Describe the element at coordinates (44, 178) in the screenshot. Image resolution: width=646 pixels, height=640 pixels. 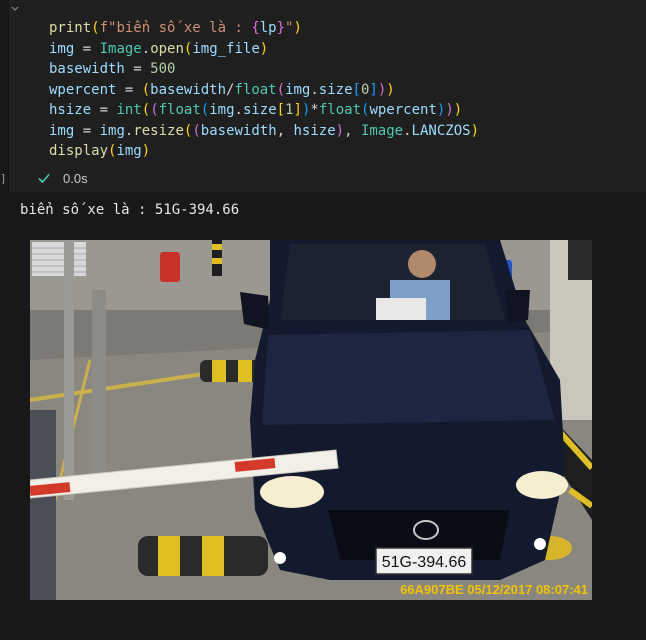
I see `check-icon` at that location.